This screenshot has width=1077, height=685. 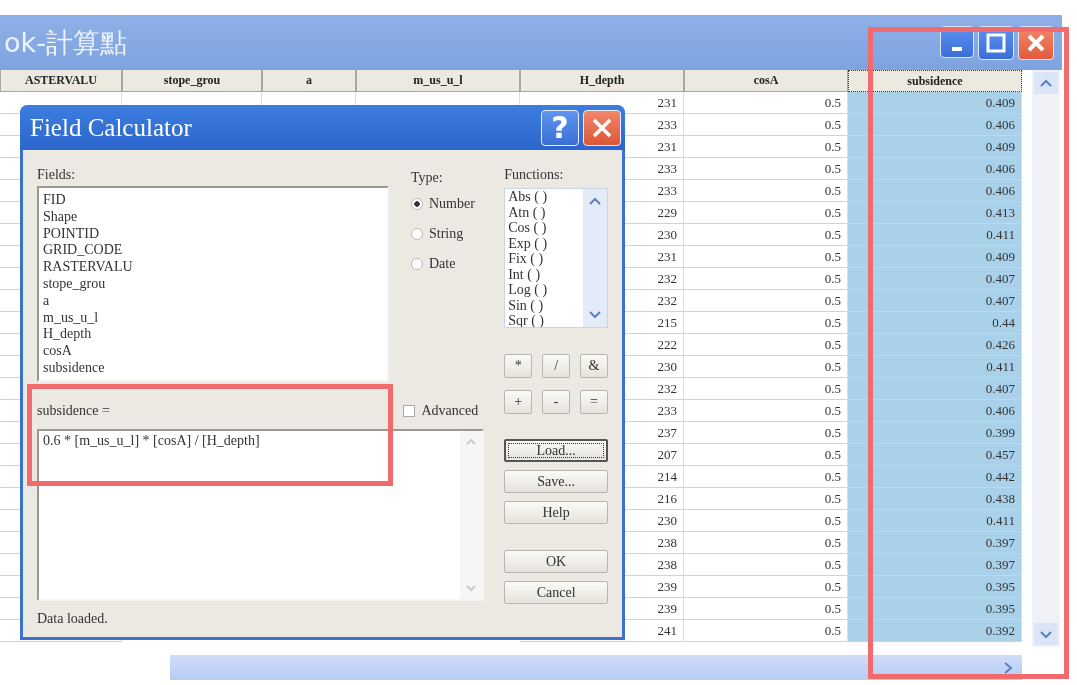 What do you see at coordinates (518, 402) in the screenshot?
I see `operator-button: +` at bounding box center [518, 402].